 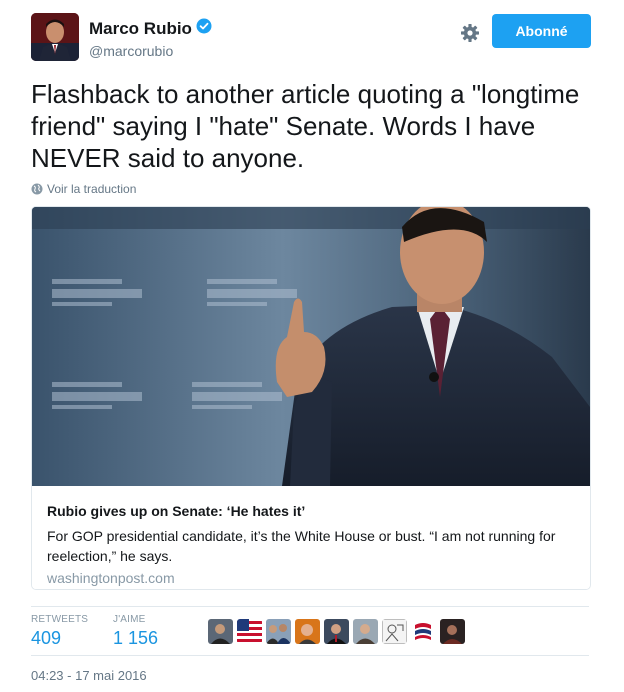 What do you see at coordinates (46, 638) in the screenshot?
I see `retweets-count: 409` at bounding box center [46, 638].